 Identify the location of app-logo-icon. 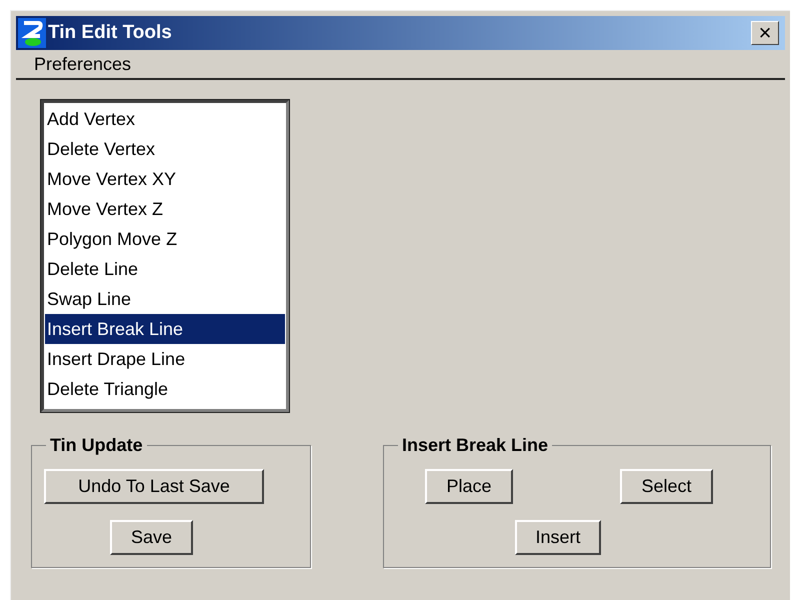
(32, 33).